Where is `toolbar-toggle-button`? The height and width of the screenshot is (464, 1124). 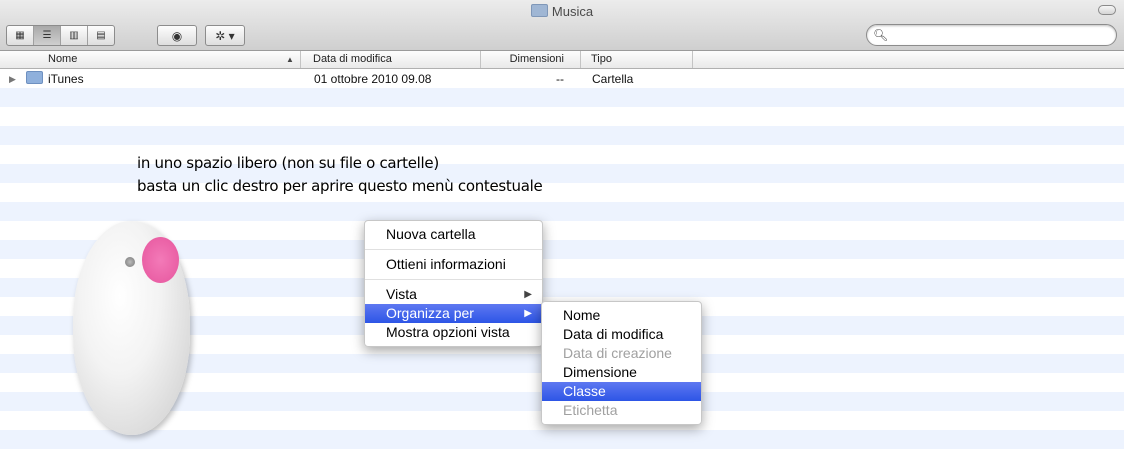
toolbar-toggle-button is located at coordinates (1107, 10).